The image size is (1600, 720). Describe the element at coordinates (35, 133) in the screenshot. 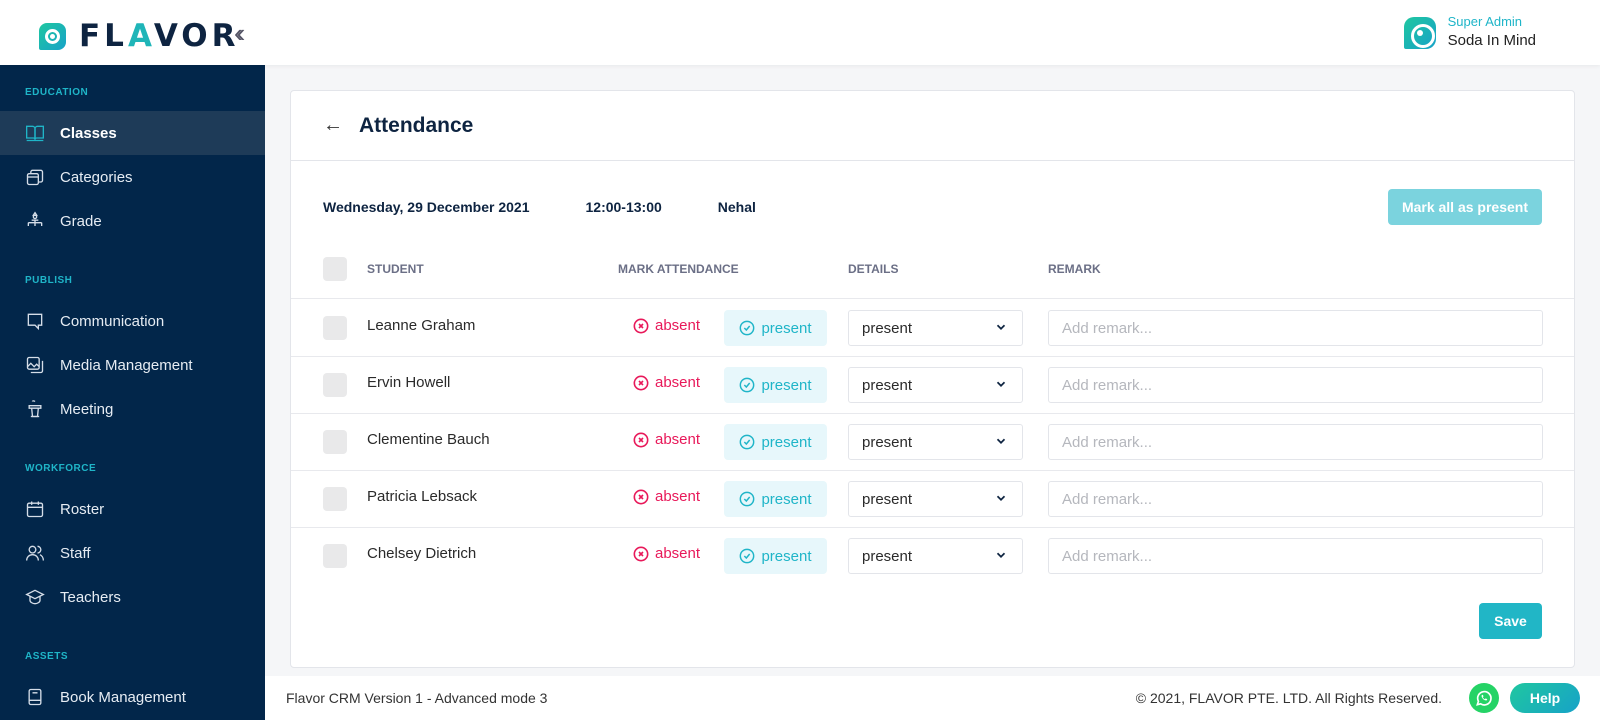

I see `book-open-icon` at that location.